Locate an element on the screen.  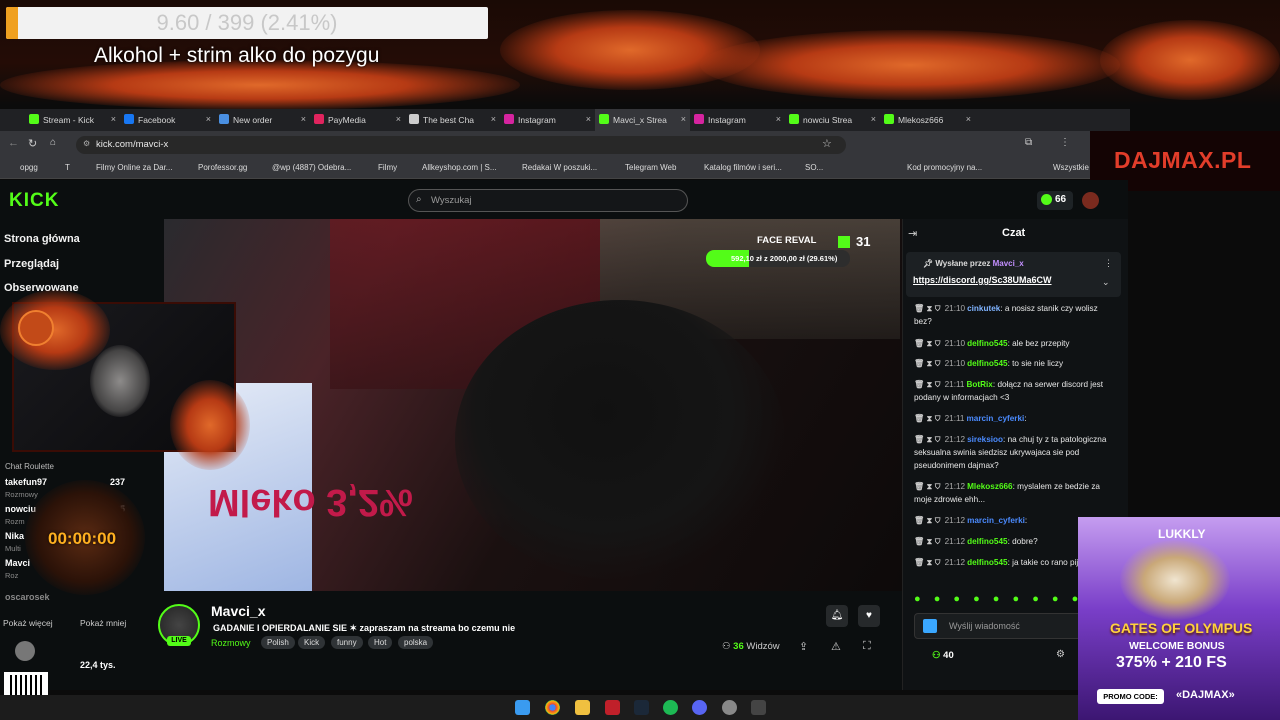
spotify-icon is located at coordinates (670, 707).